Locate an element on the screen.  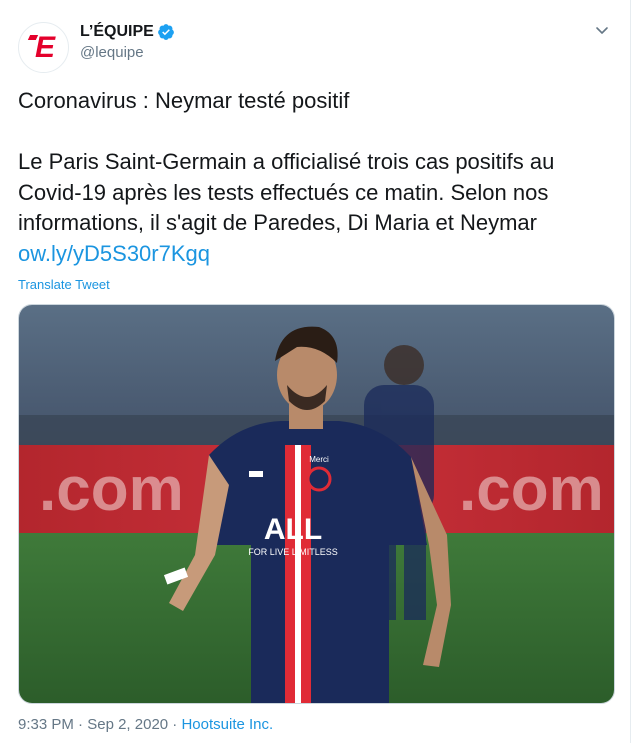
account-names: L’ÉQUIPE @lequipe is located at coordinates (127, 41).